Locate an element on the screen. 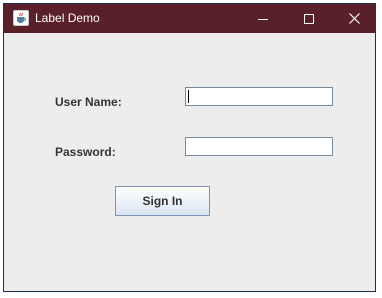 The height and width of the screenshot is (298, 382). close-button is located at coordinates (354, 18).